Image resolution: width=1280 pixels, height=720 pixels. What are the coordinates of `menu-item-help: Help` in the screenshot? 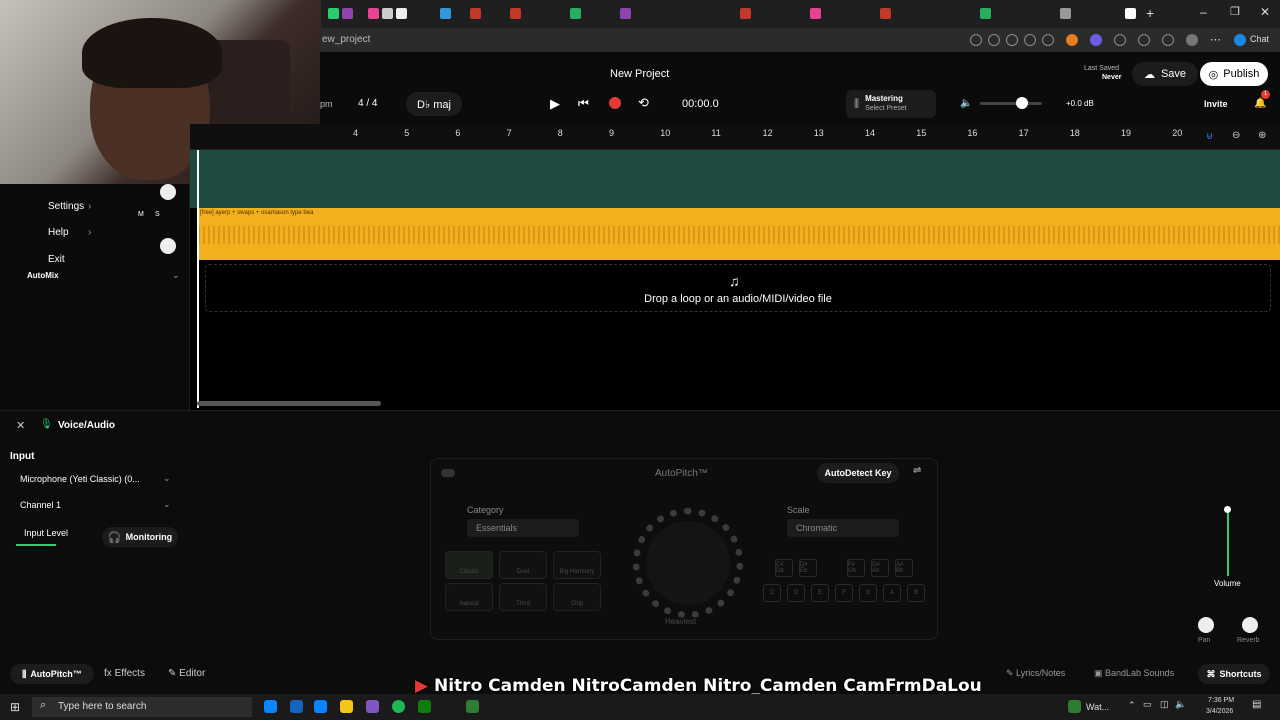 It's located at (58, 232).